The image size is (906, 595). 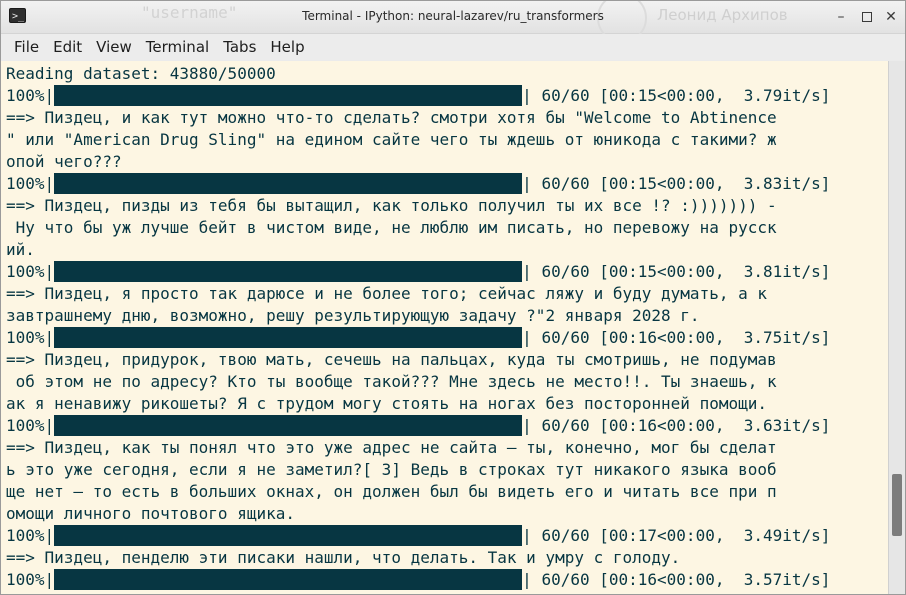 What do you see at coordinates (239, 47) in the screenshot?
I see `menu-tabs: Tabs` at bounding box center [239, 47].